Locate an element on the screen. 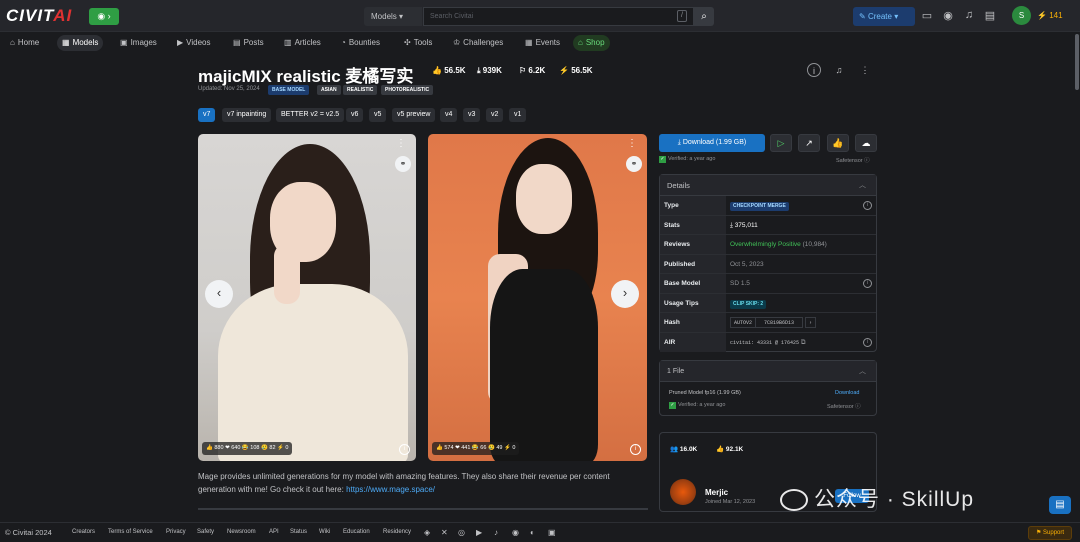 The height and width of the screenshot is (542, 1080). nav-bounties: ◔ Bounties is located at coordinates (360, 43).